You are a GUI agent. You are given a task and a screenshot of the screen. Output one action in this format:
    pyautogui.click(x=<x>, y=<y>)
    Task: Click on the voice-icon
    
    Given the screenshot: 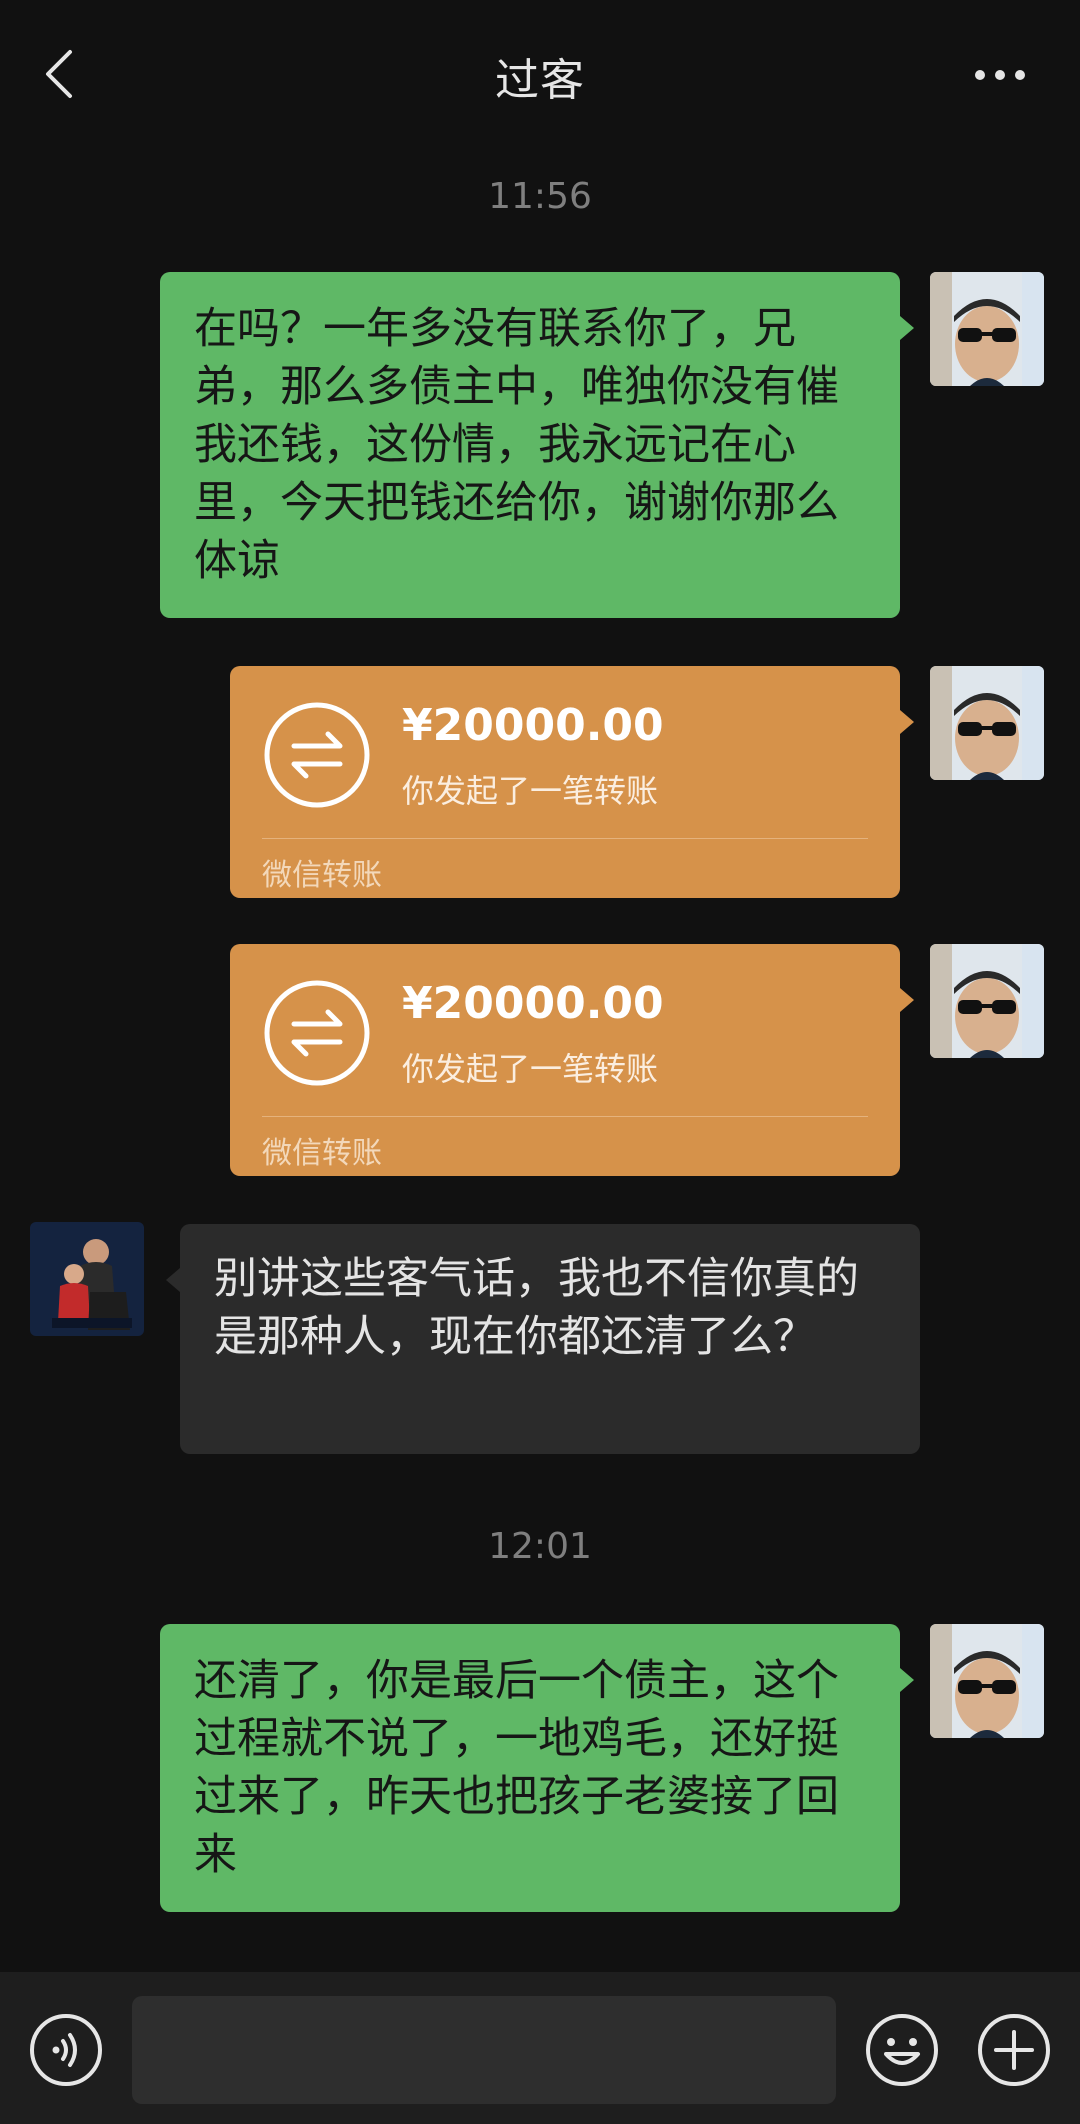 What is the action you would take?
    pyautogui.click(x=66, y=2050)
    